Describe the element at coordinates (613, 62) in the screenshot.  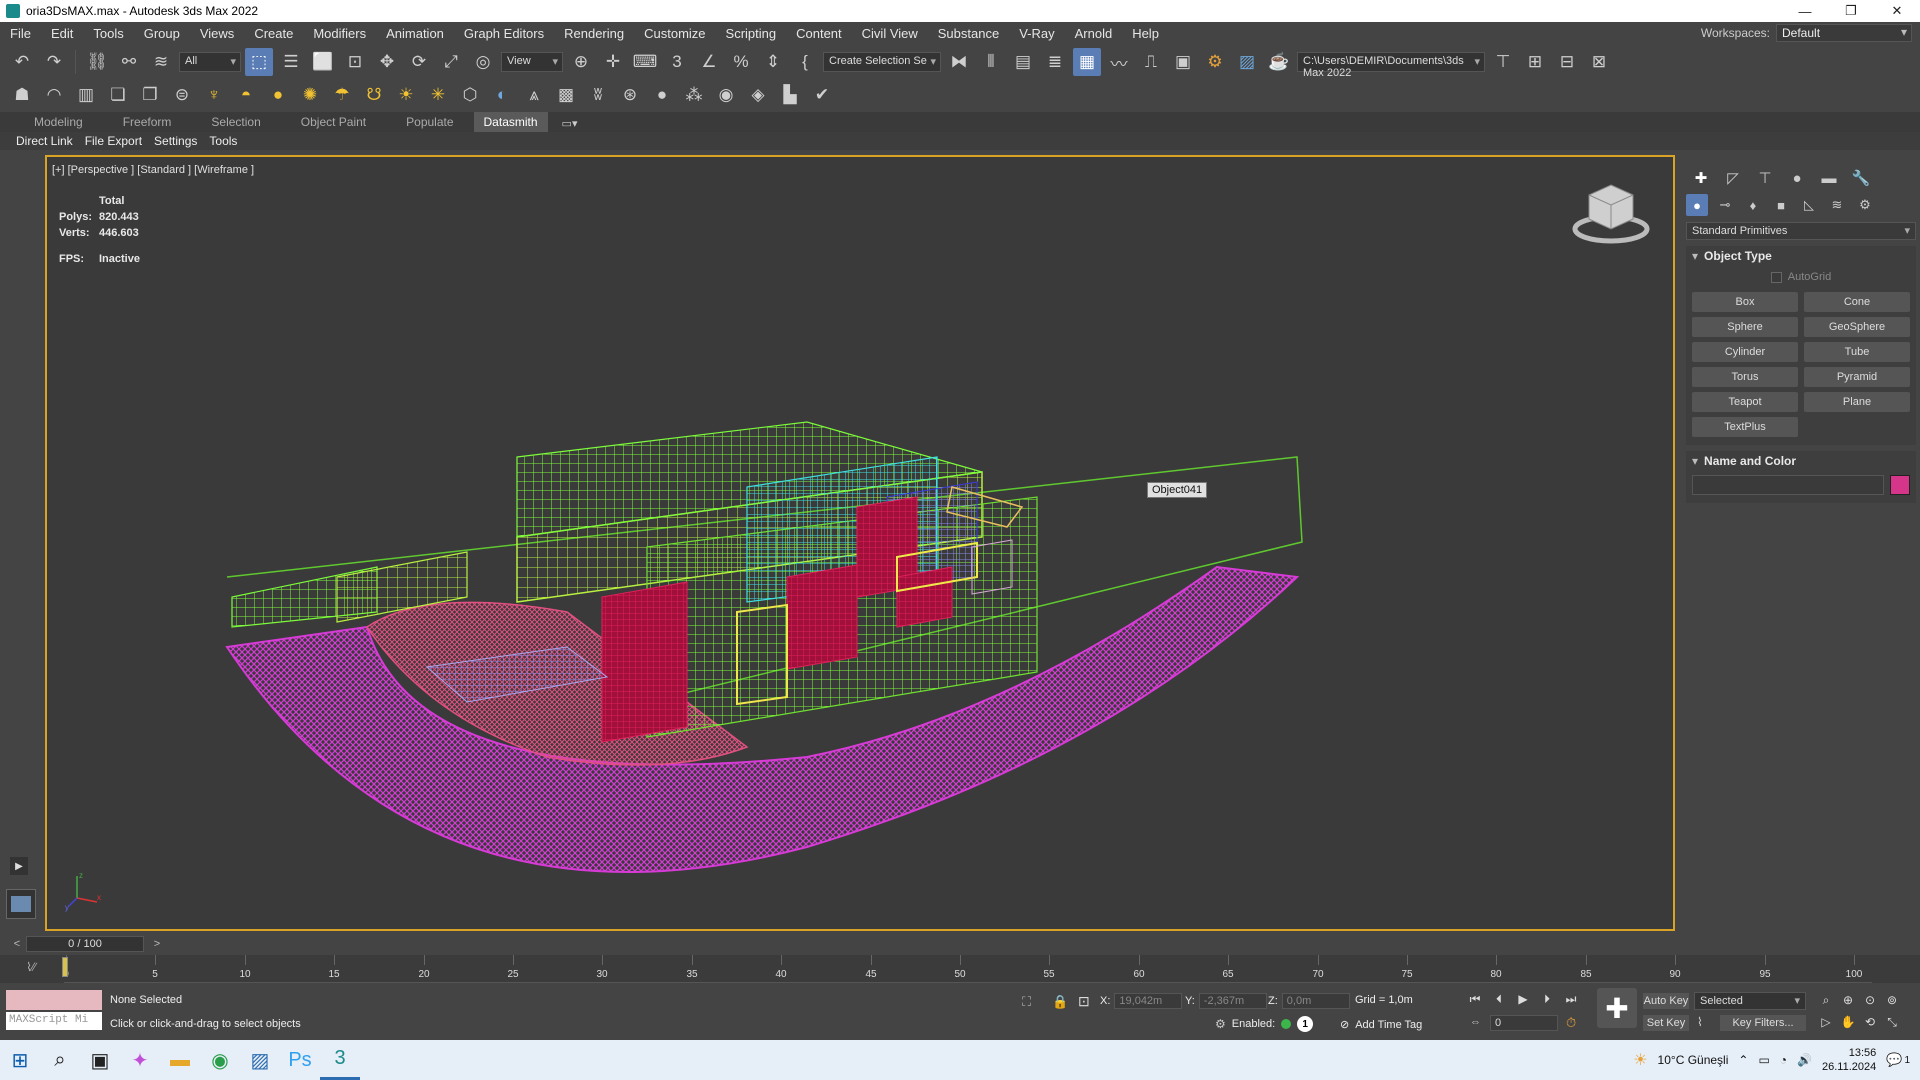
I see `select-manipulate-icon: ✛` at that location.